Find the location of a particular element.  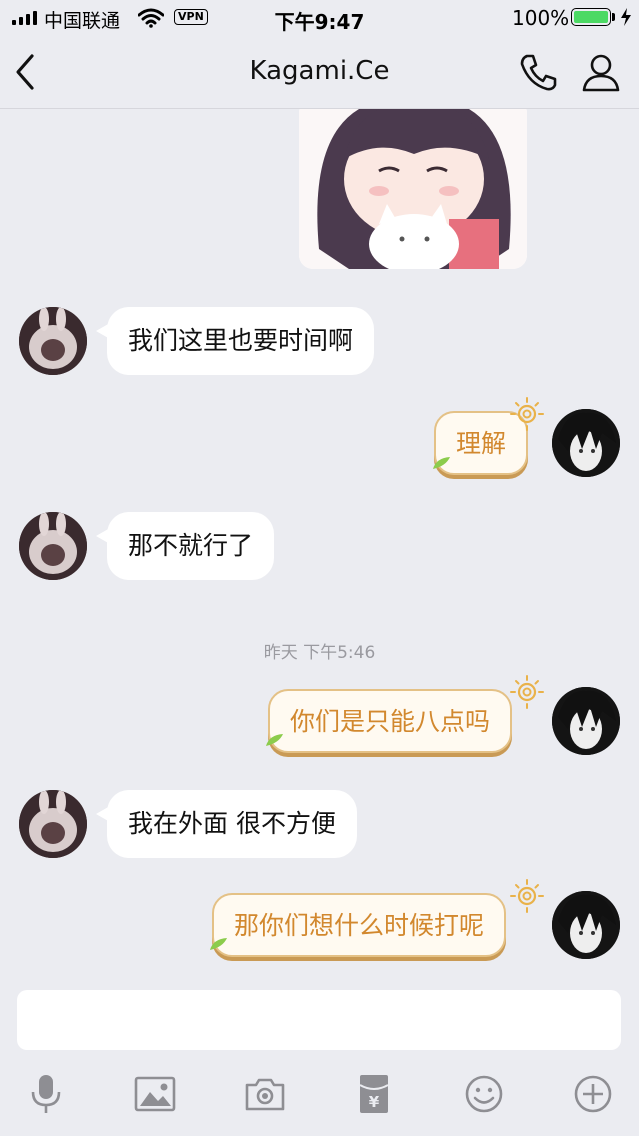

anime-girl-sticker is located at coordinates (413, 189).